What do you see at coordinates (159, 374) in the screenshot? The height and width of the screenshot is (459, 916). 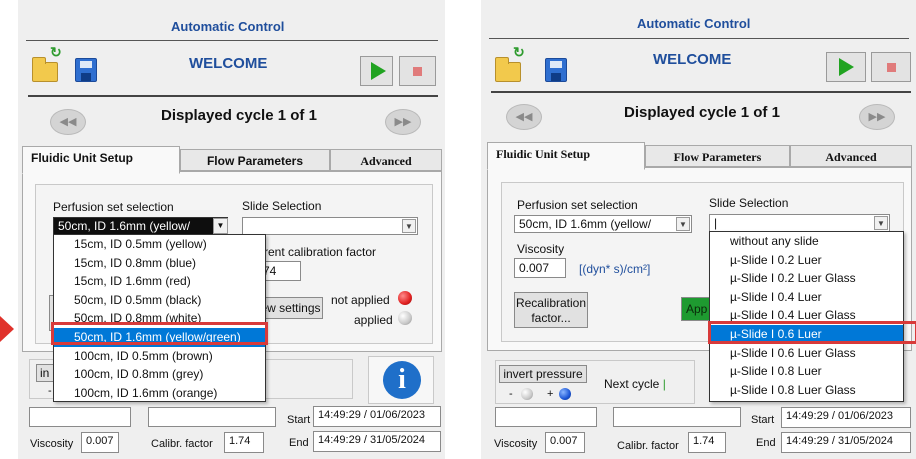 I see `list-item: 100cm, ID 0.8mm (grey)` at bounding box center [159, 374].